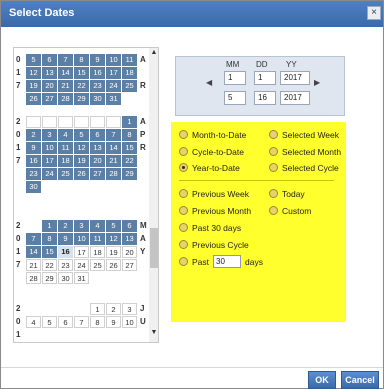 The width and height of the screenshot is (384, 389). What do you see at coordinates (153, 333) in the screenshot?
I see `scroll-down-icon: ▼` at bounding box center [153, 333].